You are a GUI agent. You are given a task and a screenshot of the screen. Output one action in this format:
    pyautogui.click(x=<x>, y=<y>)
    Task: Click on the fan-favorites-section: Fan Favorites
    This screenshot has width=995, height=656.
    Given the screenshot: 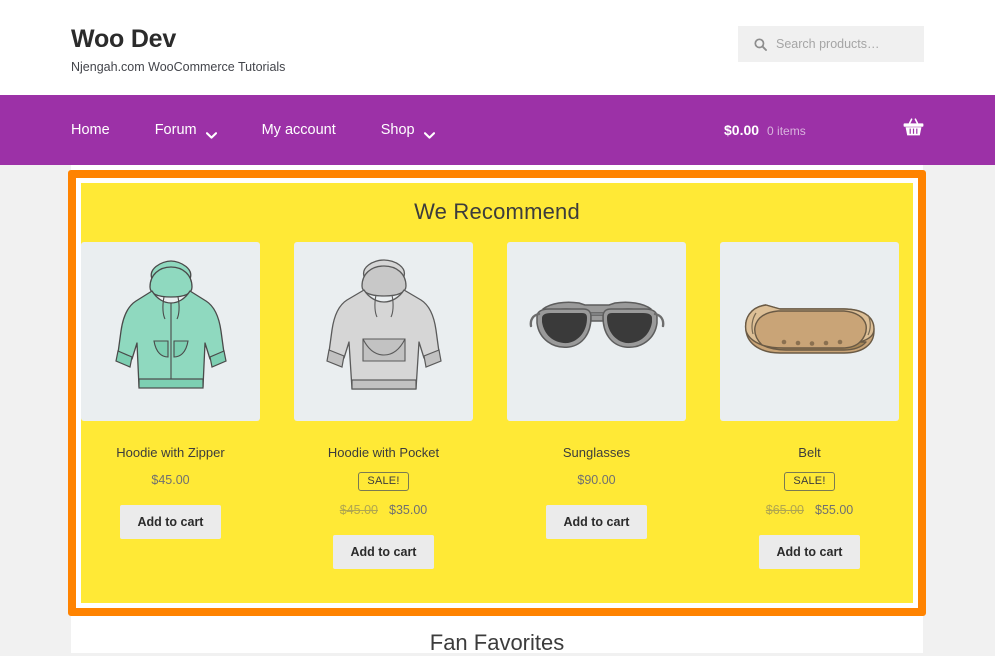 What is the action you would take?
    pyautogui.click(x=497, y=635)
    